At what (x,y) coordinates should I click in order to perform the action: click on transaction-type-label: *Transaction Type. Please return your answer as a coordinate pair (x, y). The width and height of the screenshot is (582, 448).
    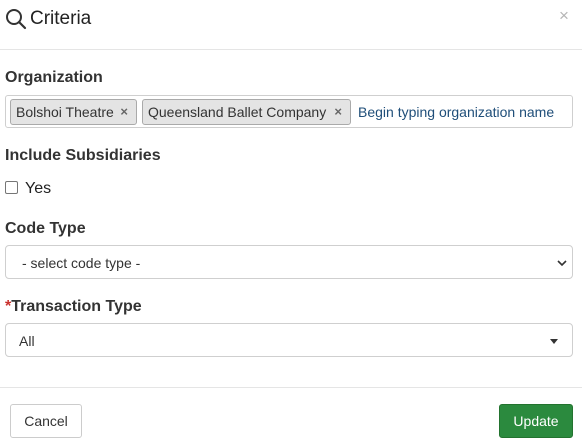
    Looking at the image, I should click on (73, 307).